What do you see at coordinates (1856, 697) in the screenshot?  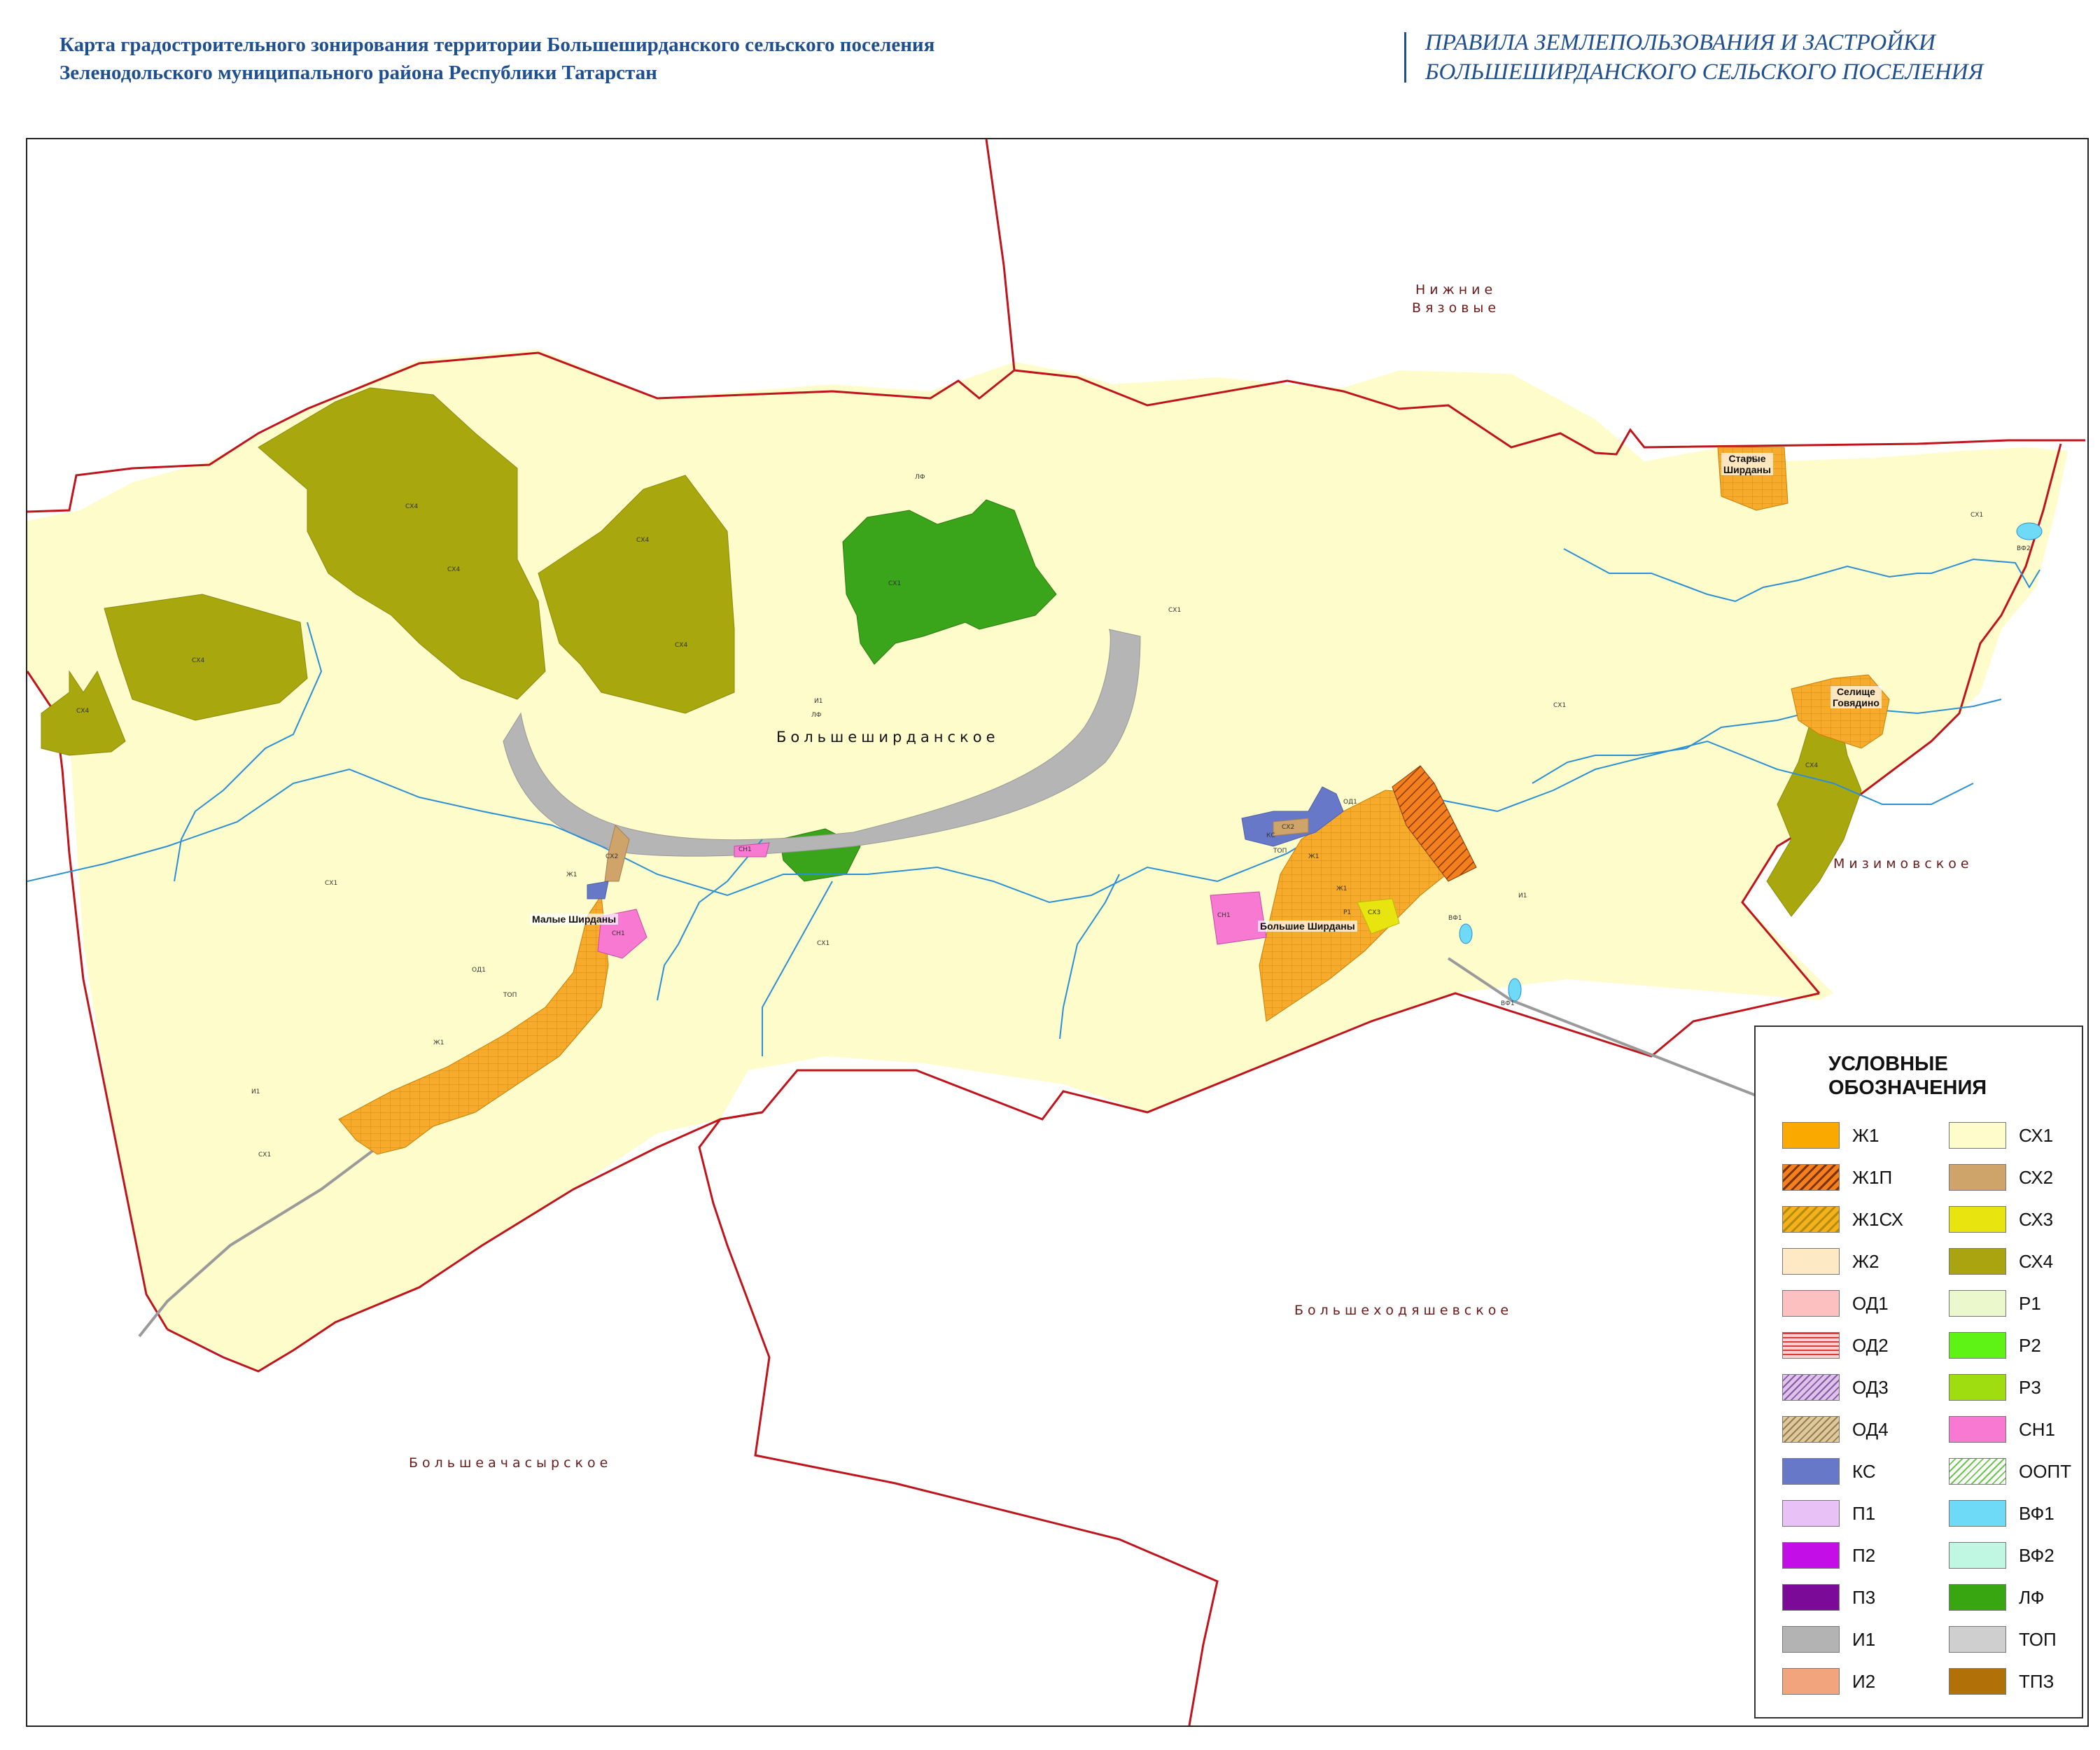 I see `settlement-selishche-govyadino: Селище Говядино` at bounding box center [1856, 697].